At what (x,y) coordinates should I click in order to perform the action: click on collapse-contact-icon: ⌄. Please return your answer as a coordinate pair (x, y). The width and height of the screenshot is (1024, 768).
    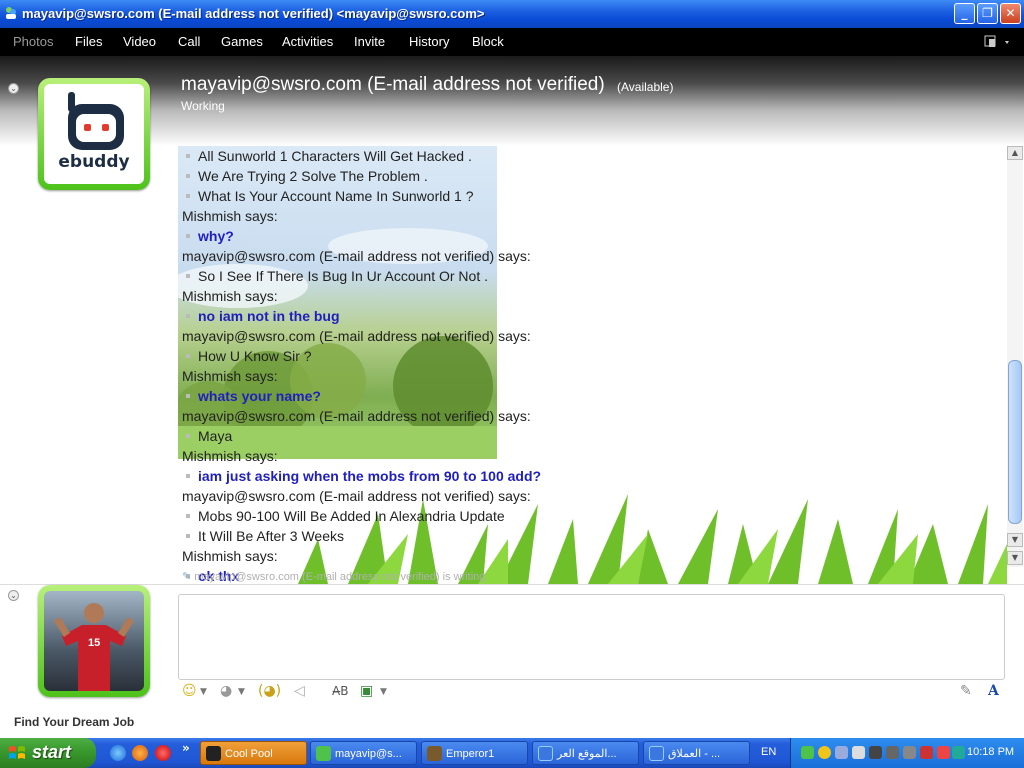
    Looking at the image, I should click on (13, 88).